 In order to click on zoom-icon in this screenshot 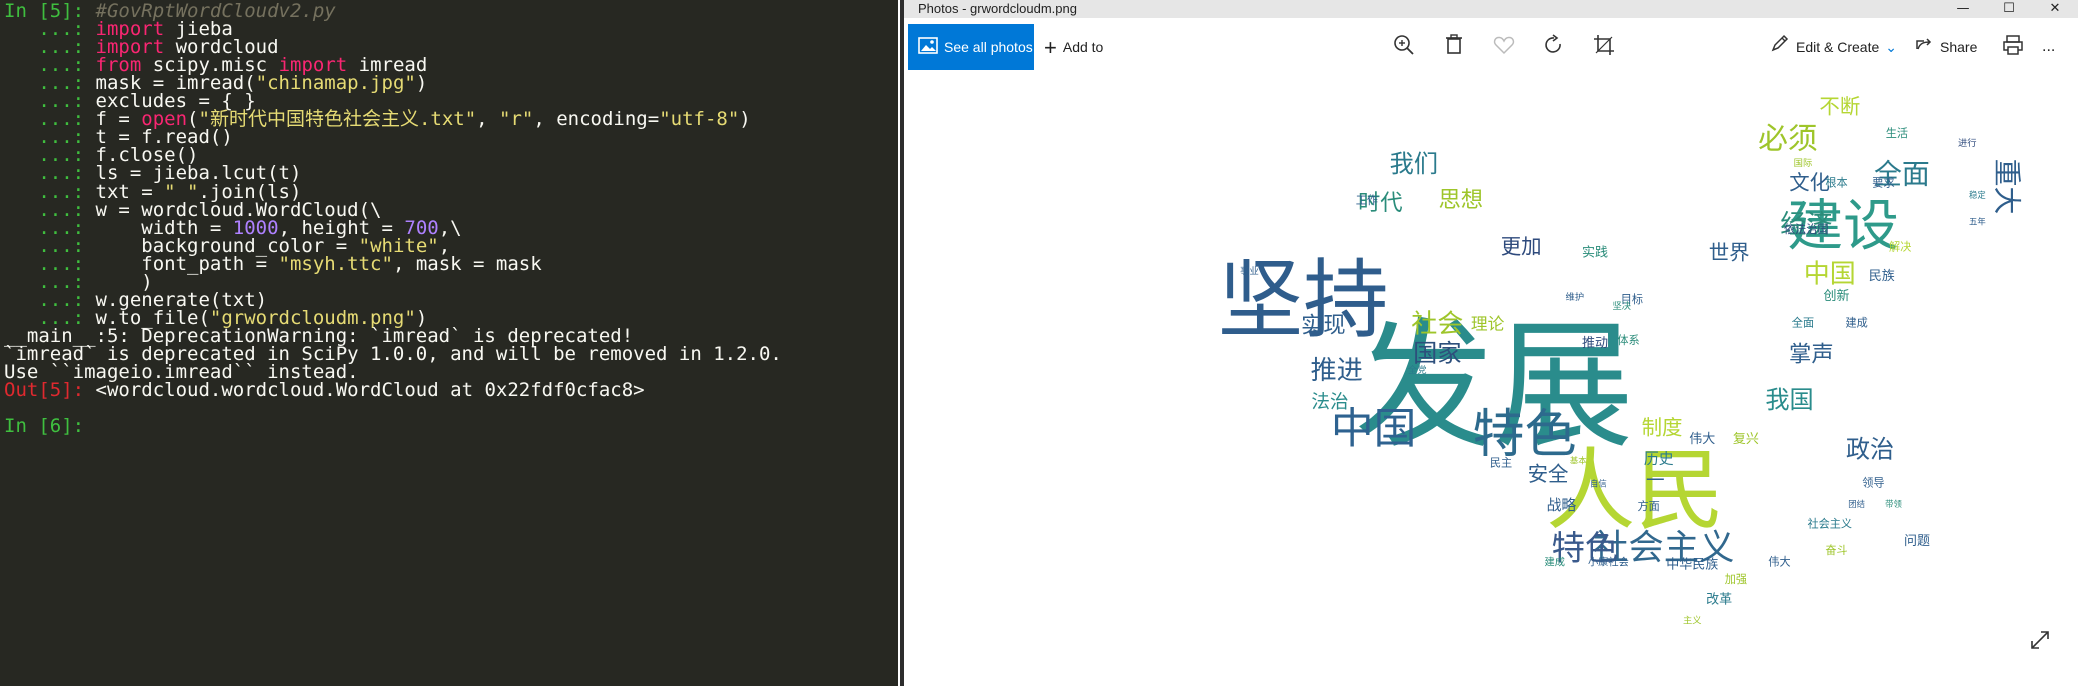, I will do `click(1404, 45)`.